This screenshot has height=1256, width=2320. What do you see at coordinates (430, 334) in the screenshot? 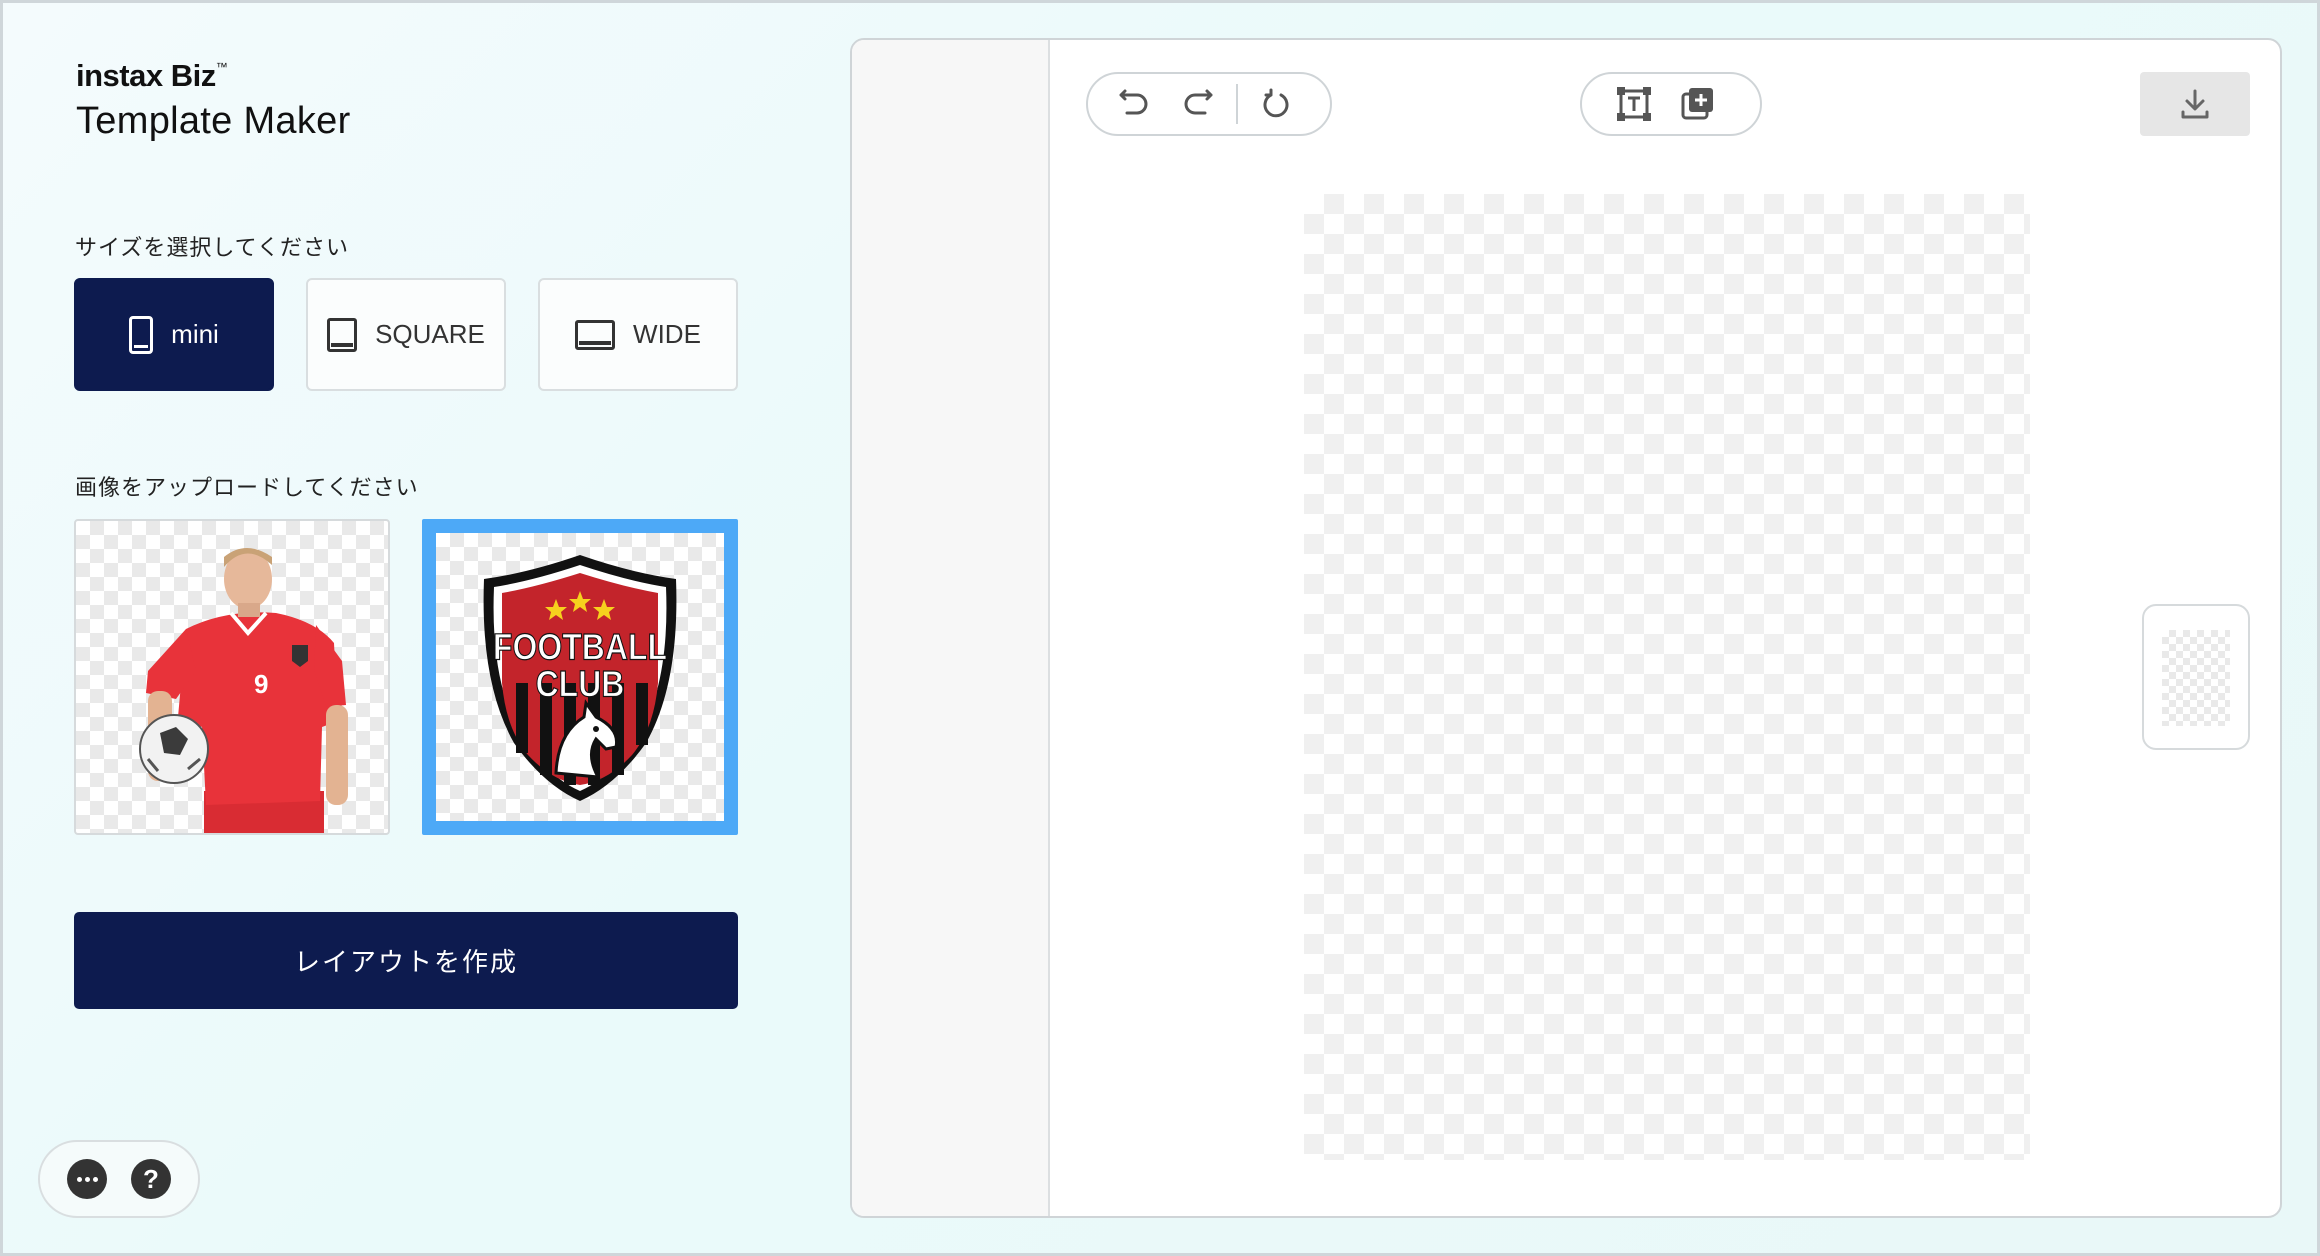
I see `size-option-label: SQUARE` at bounding box center [430, 334].